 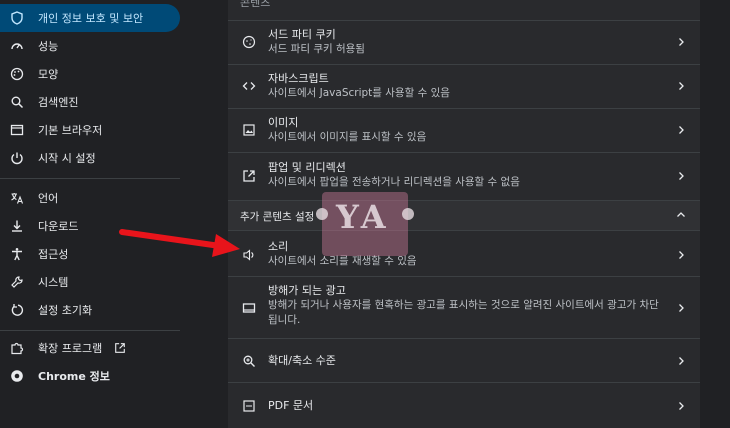 I want to click on sidebar-item-system: 시스템, so click(x=90, y=282).